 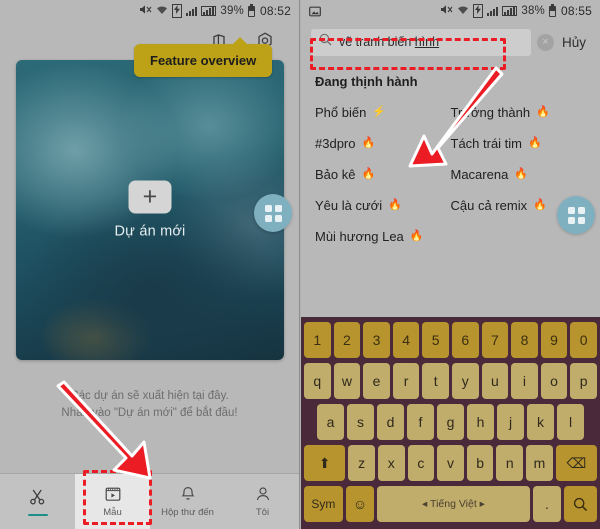 I want to click on list-item: Yêu là cưới 🔥, so click(x=383, y=205).